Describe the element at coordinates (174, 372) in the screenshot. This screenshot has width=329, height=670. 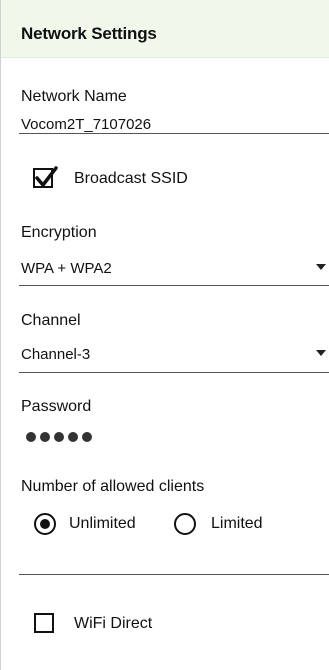
I see `channel-underline` at that location.